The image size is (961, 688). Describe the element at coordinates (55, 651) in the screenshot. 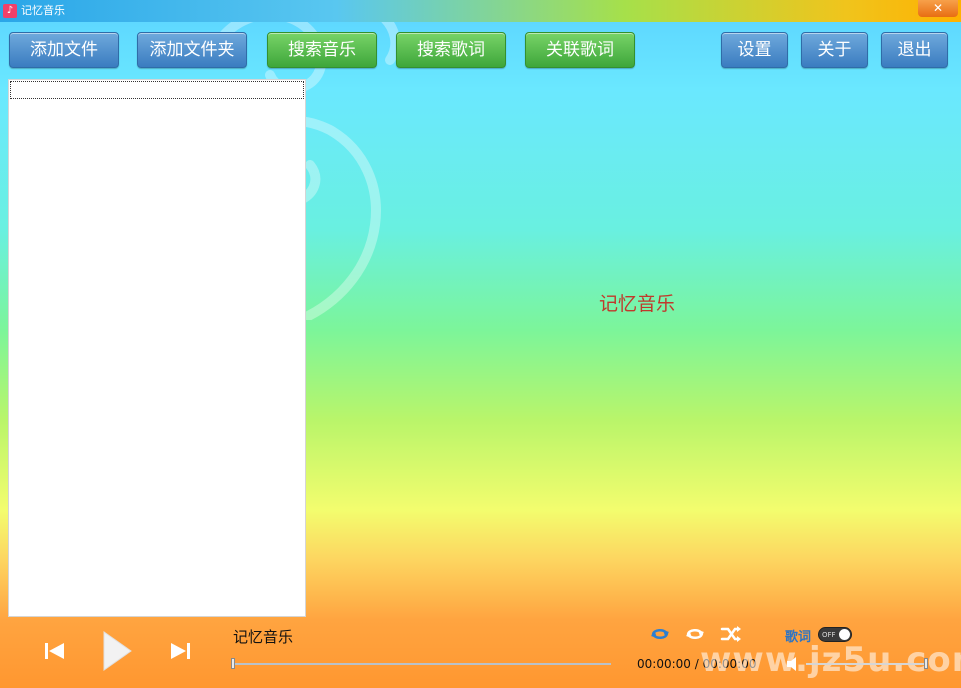

I see `previous-icon` at that location.